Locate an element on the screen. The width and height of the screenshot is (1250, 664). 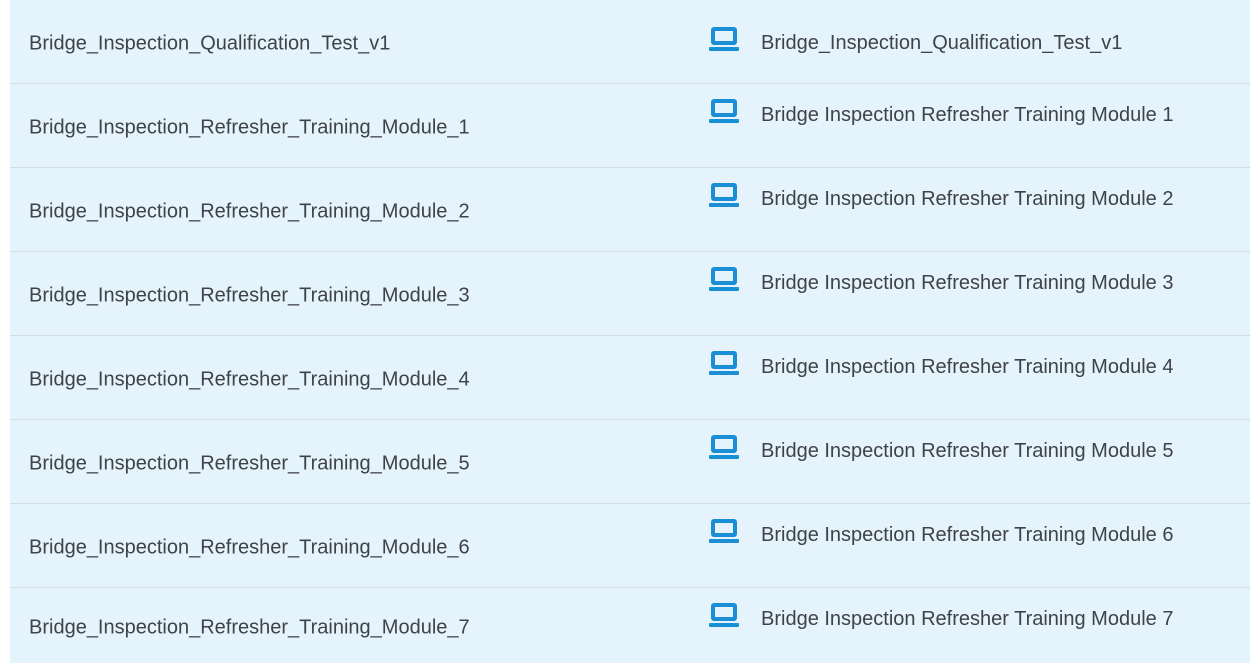
course-launch-link: Bridge_Inspection_Qualification_Test_v1 is located at coordinates (916, 40).